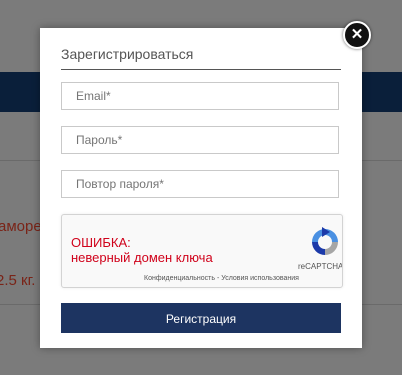 This screenshot has height=375, width=402. Describe the element at coordinates (200, 140) in the screenshot. I see `password-field` at that location.